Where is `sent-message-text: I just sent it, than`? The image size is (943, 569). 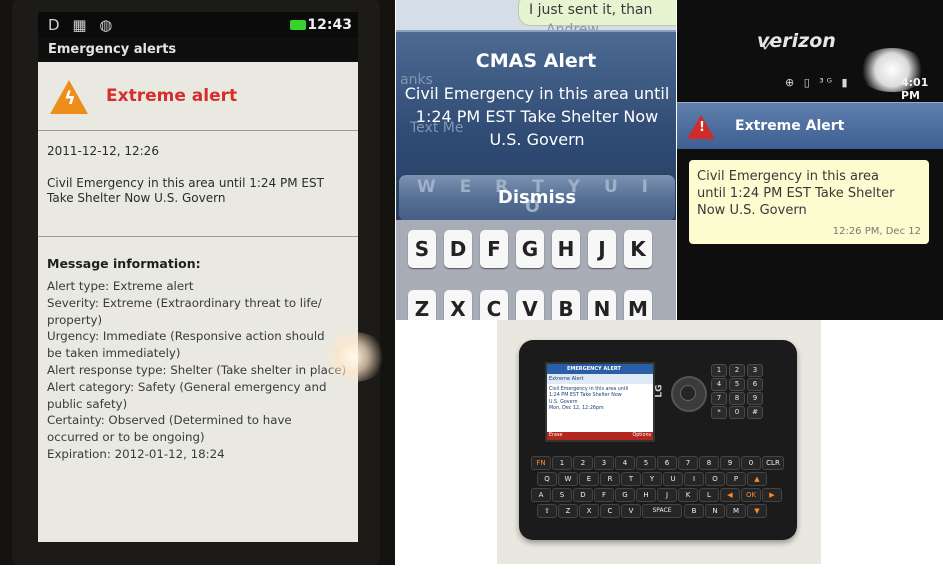 sent-message-text: I just sent it, than is located at coordinates (591, 10).